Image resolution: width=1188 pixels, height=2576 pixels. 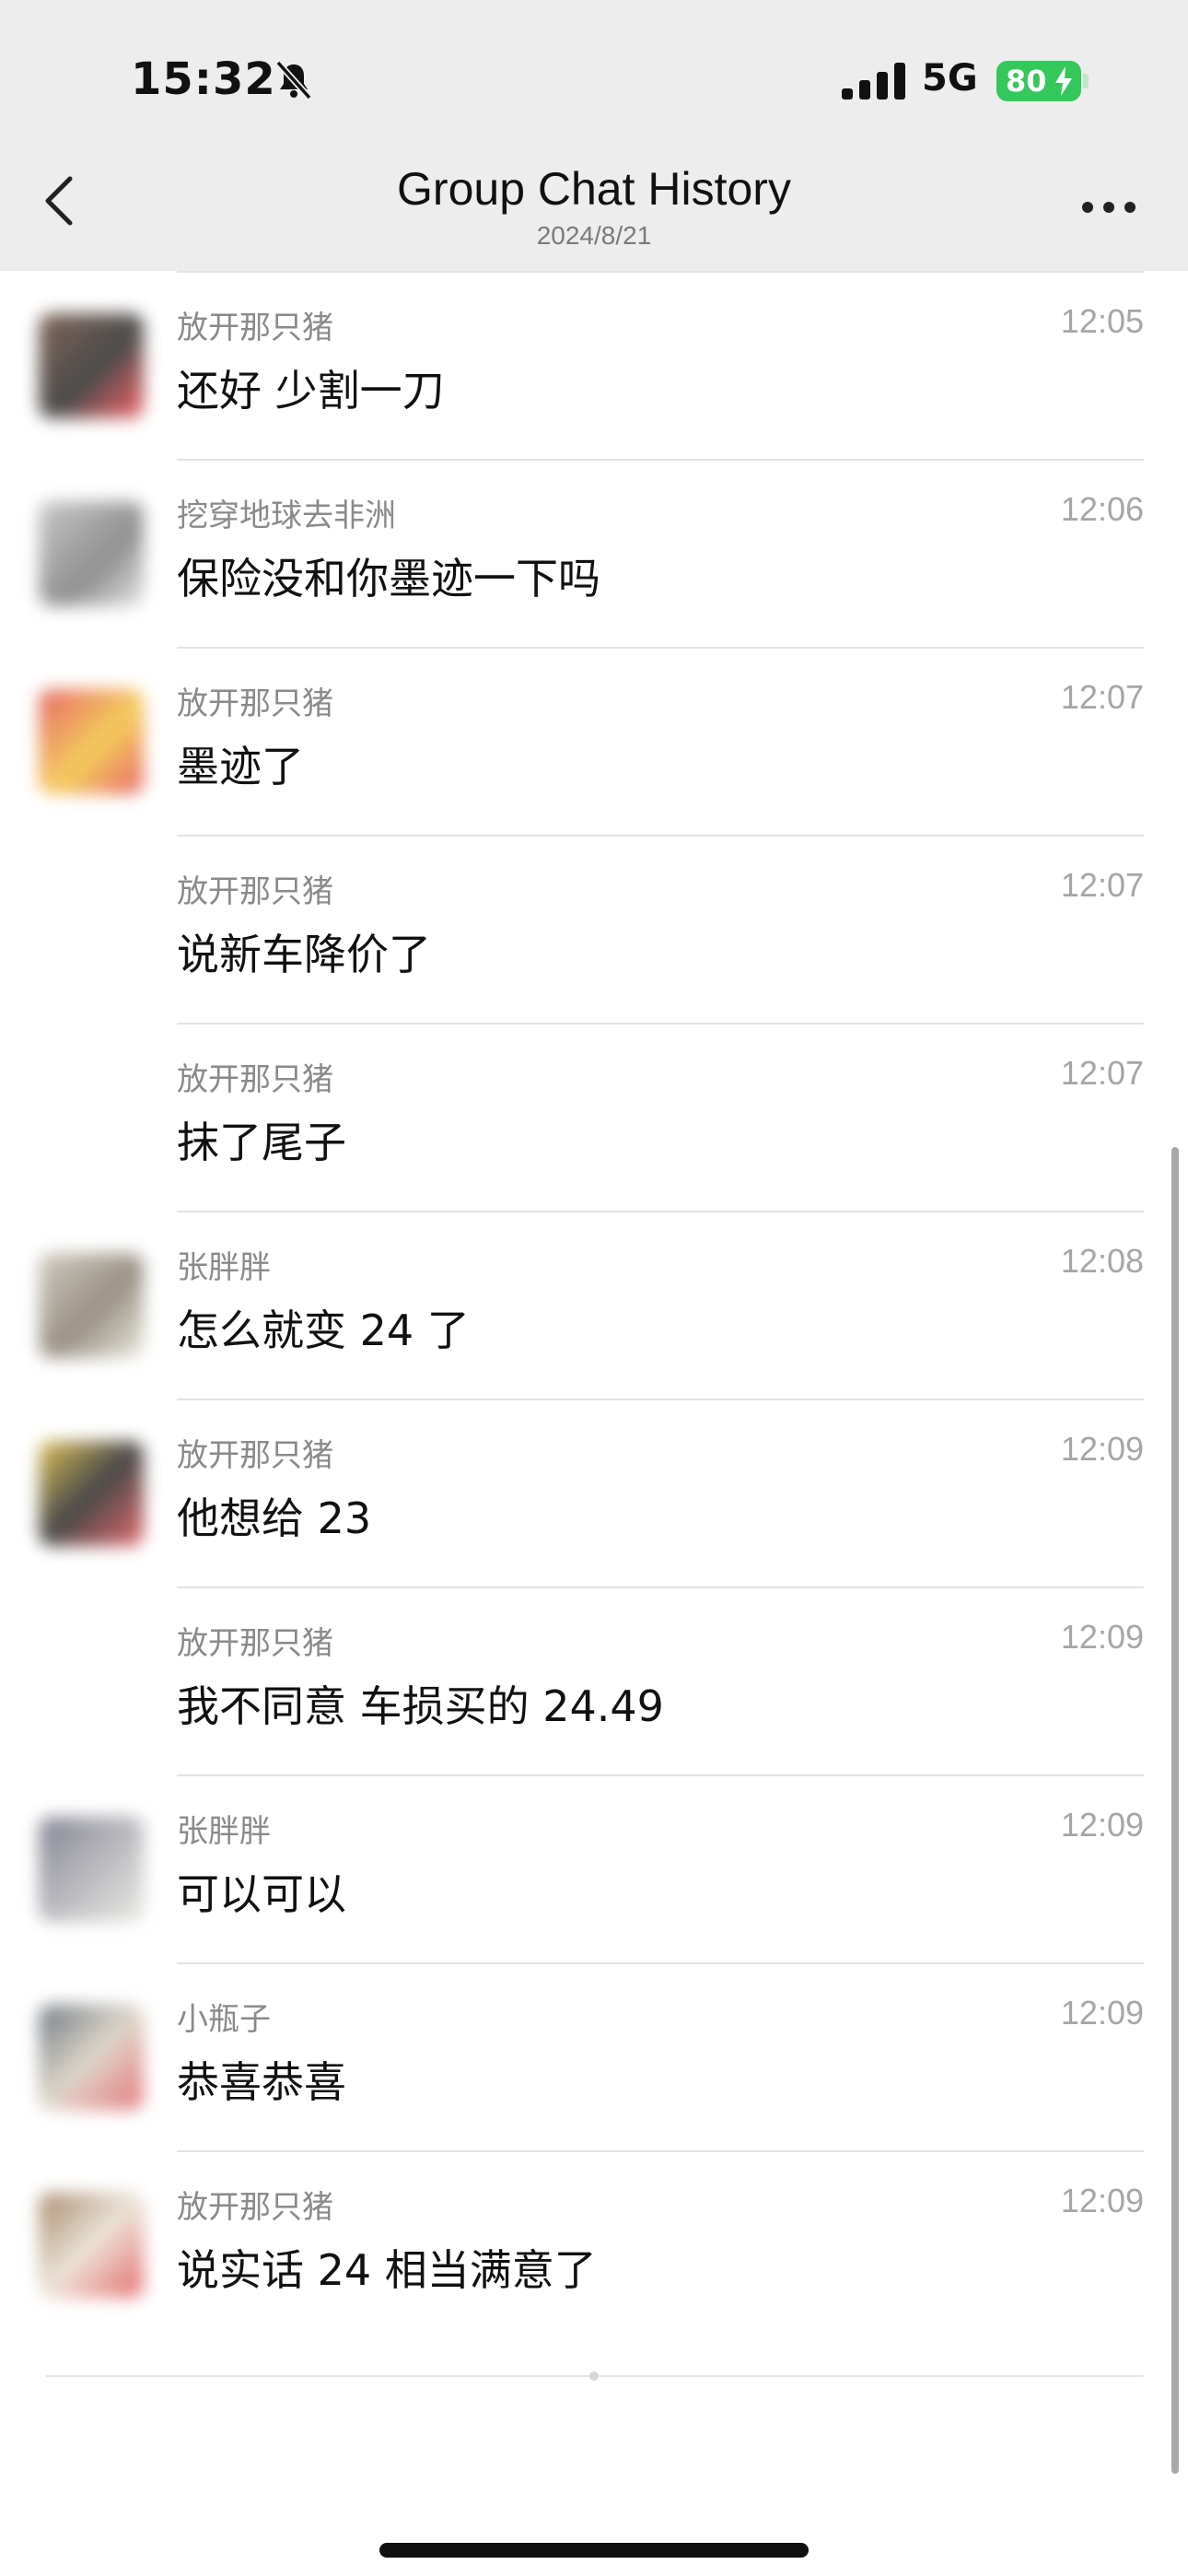 What do you see at coordinates (594, 189) in the screenshot?
I see `page-title: Group Chat History` at bounding box center [594, 189].